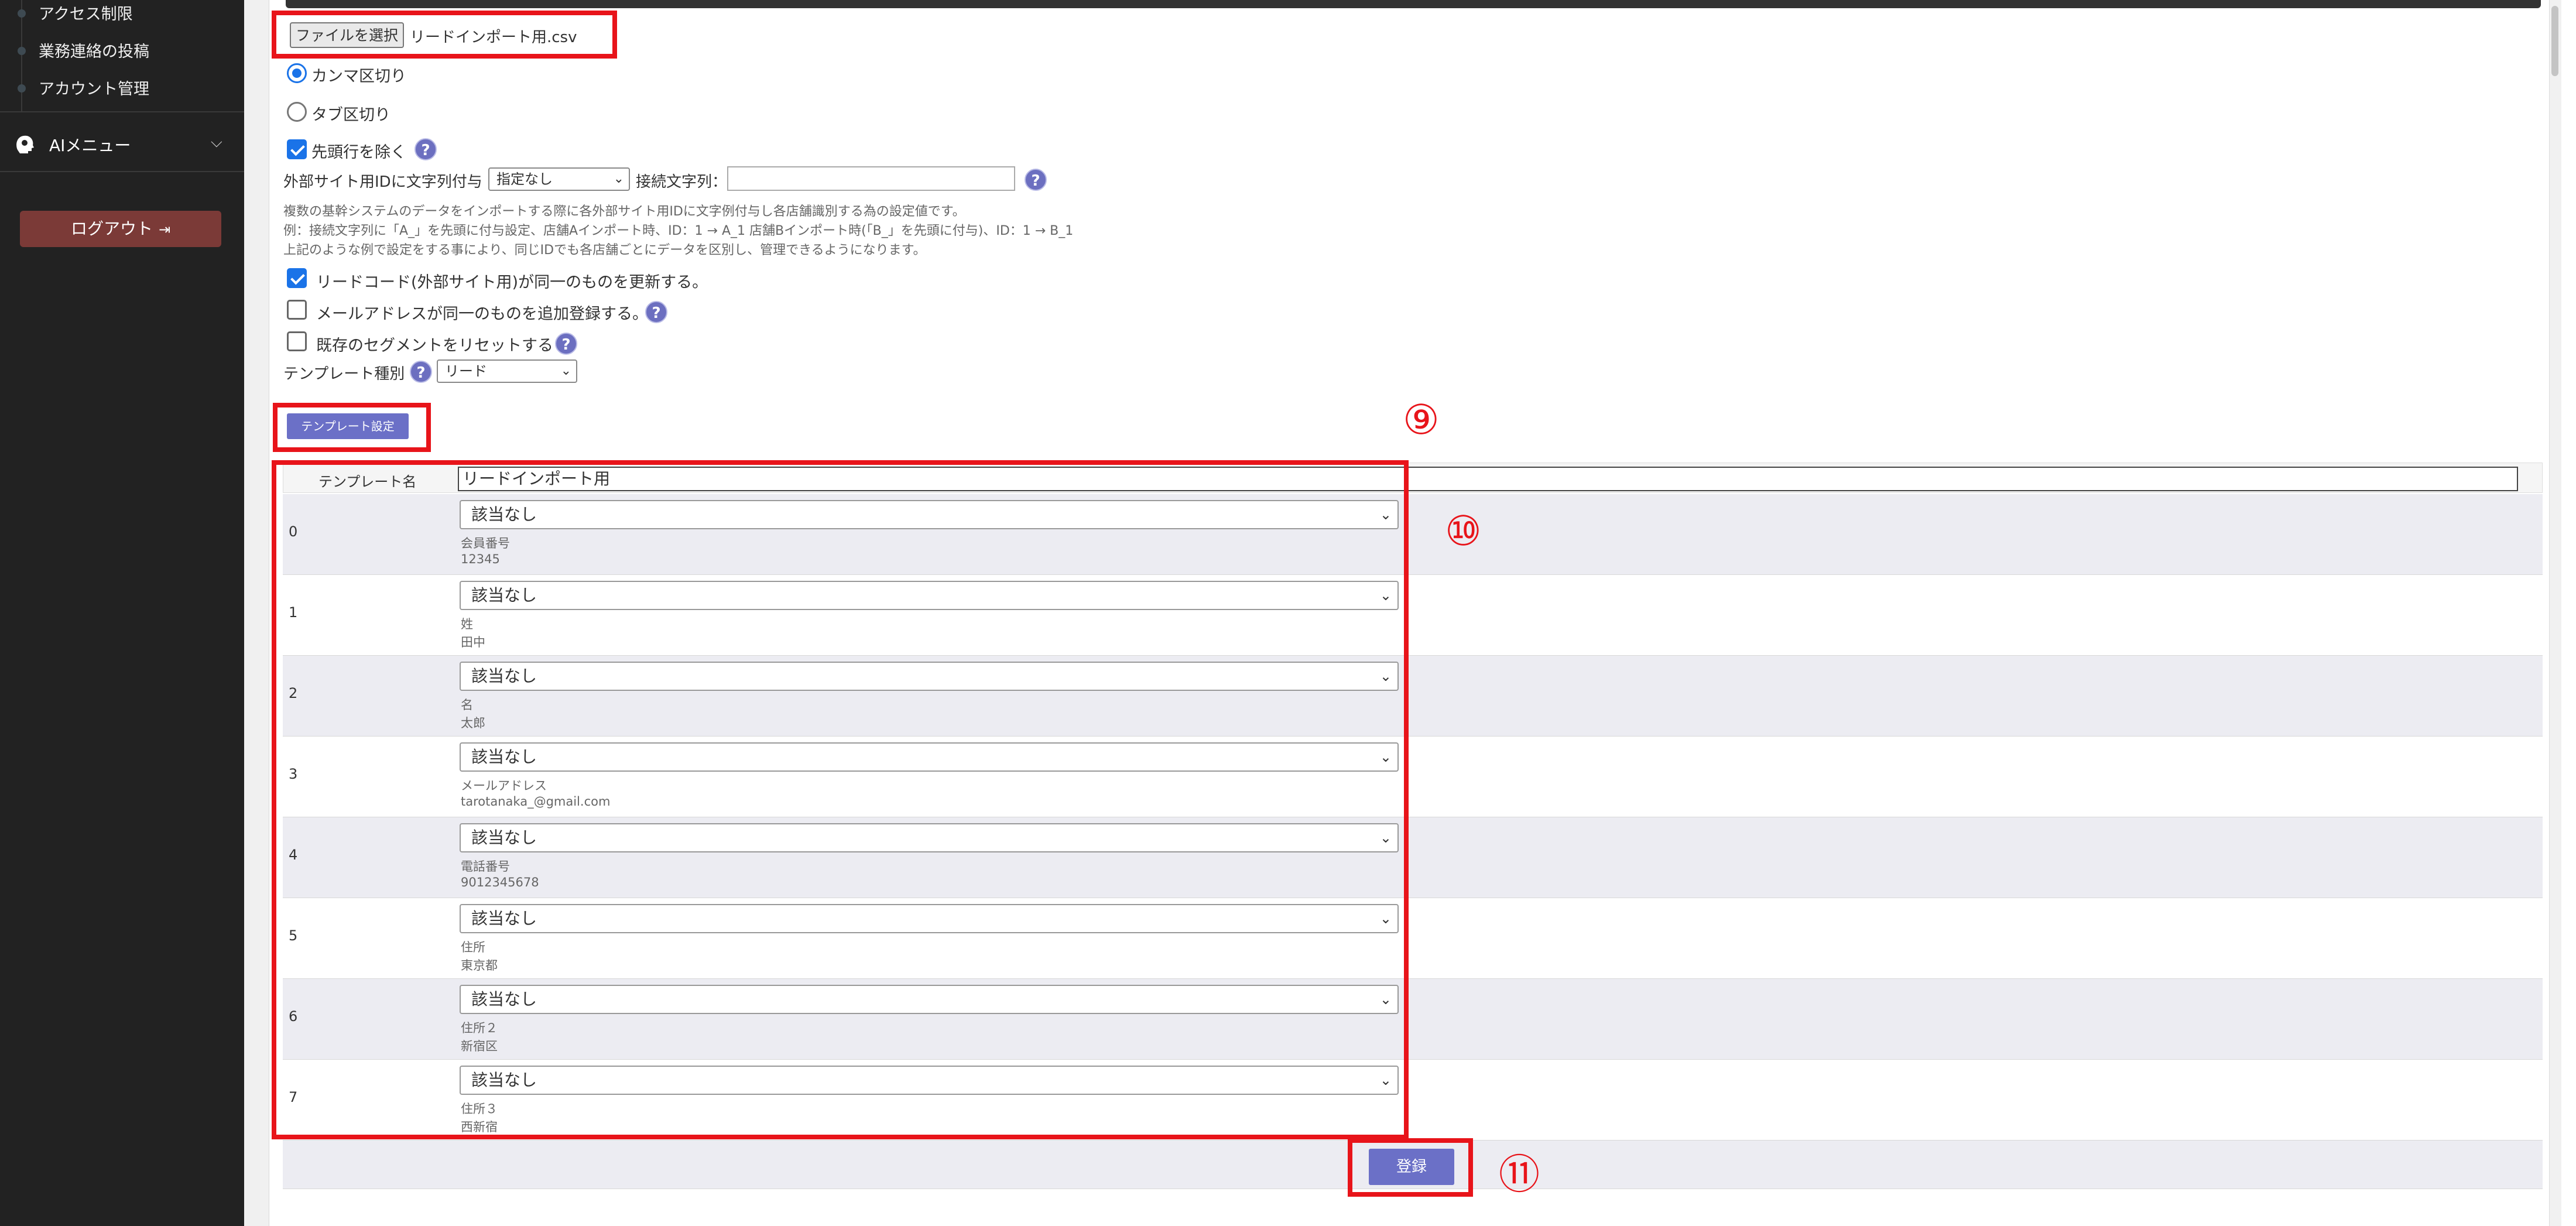 Image resolution: width=2576 pixels, height=1226 pixels. I want to click on skip-header-label: 先頭行を除く, so click(358, 152).